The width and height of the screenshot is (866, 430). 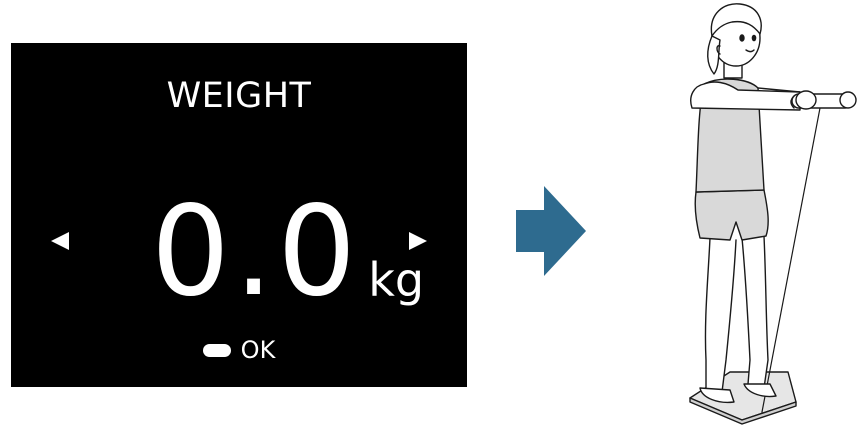 I want to click on triangle-right-icon, so click(x=418, y=241).